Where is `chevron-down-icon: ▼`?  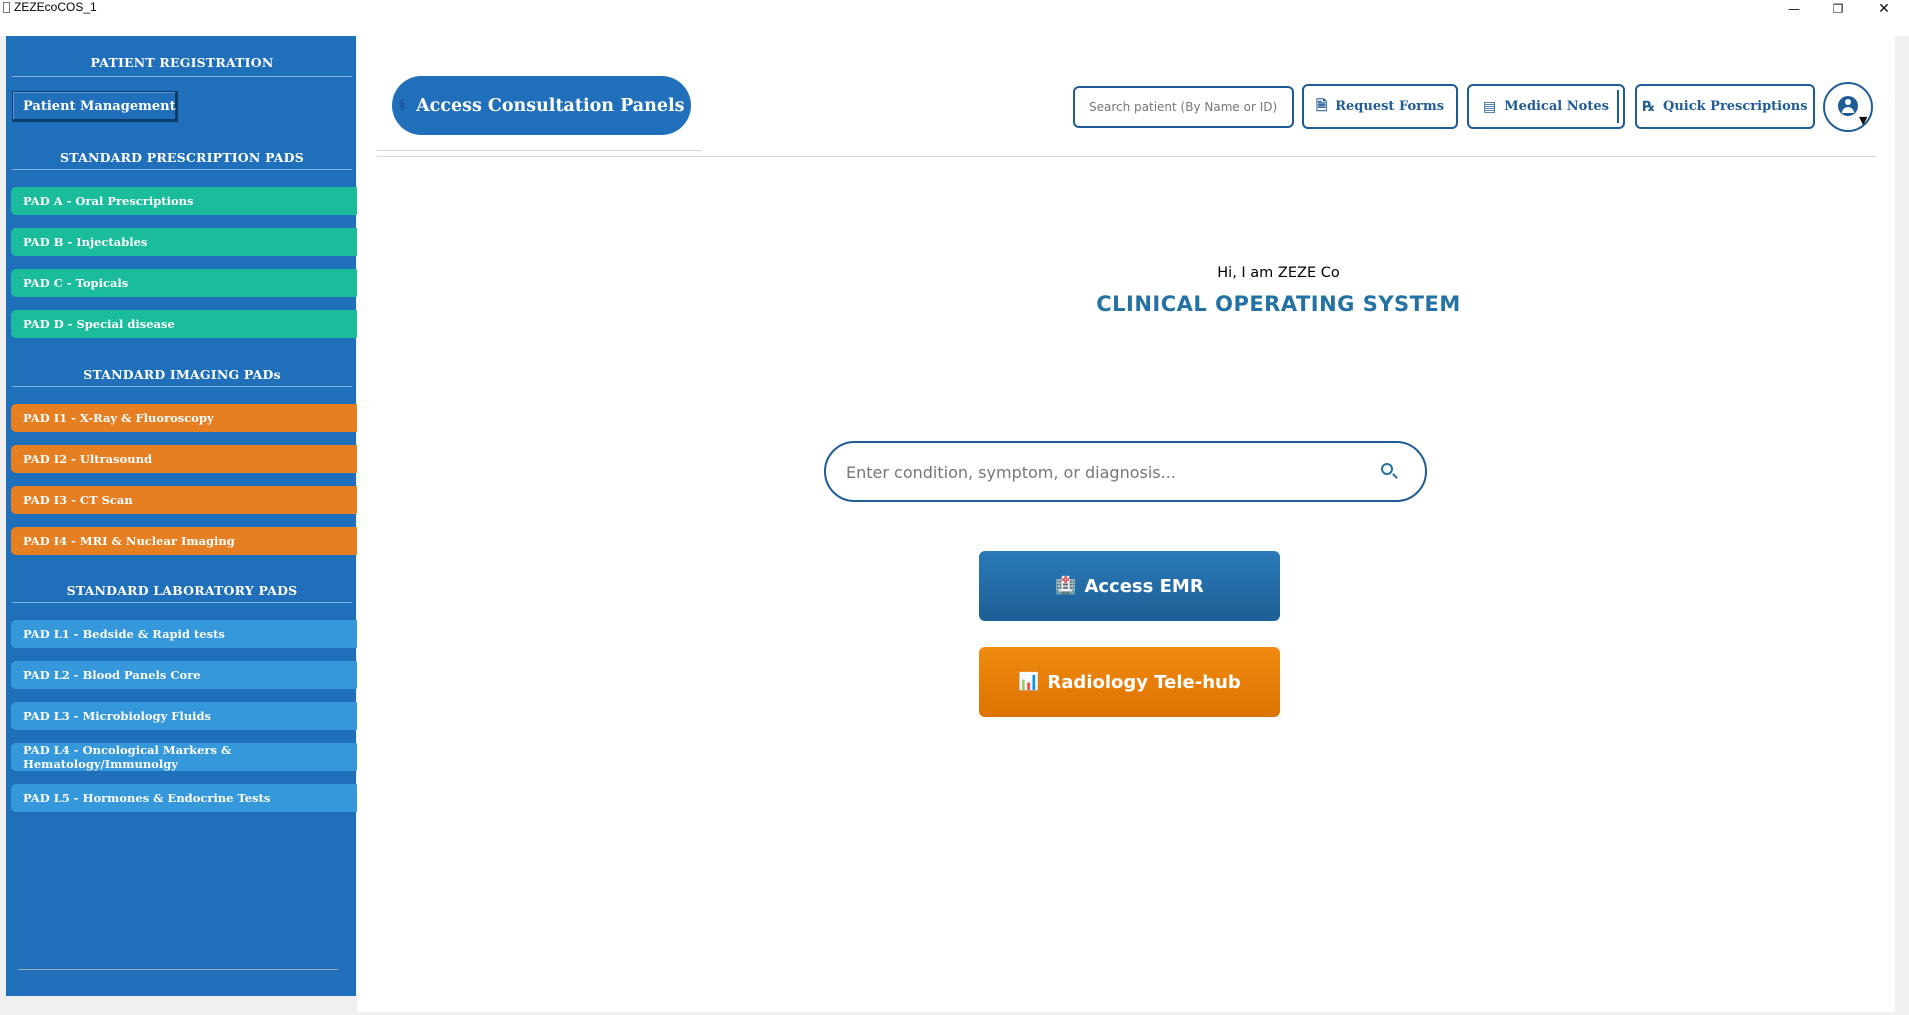 chevron-down-icon: ▼ is located at coordinates (1863, 120).